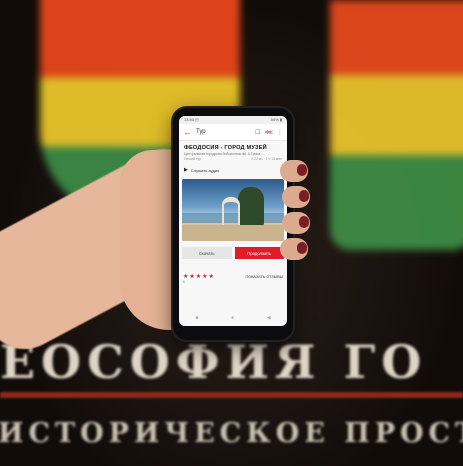  What do you see at coordinates (207, 253) in the screenshot?
I see `download-button: Скачать` at bounding box center [207, 253].